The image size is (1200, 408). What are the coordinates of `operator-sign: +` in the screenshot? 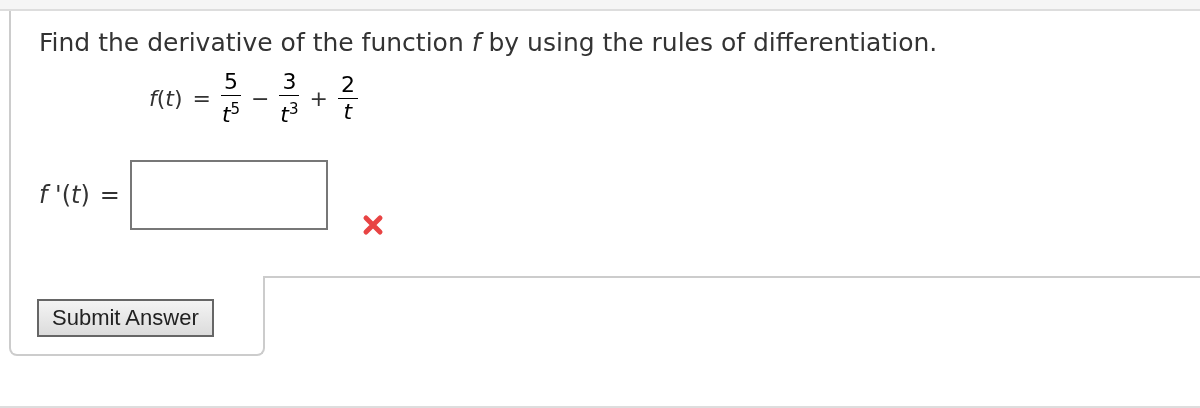 It's located at (318, 99).